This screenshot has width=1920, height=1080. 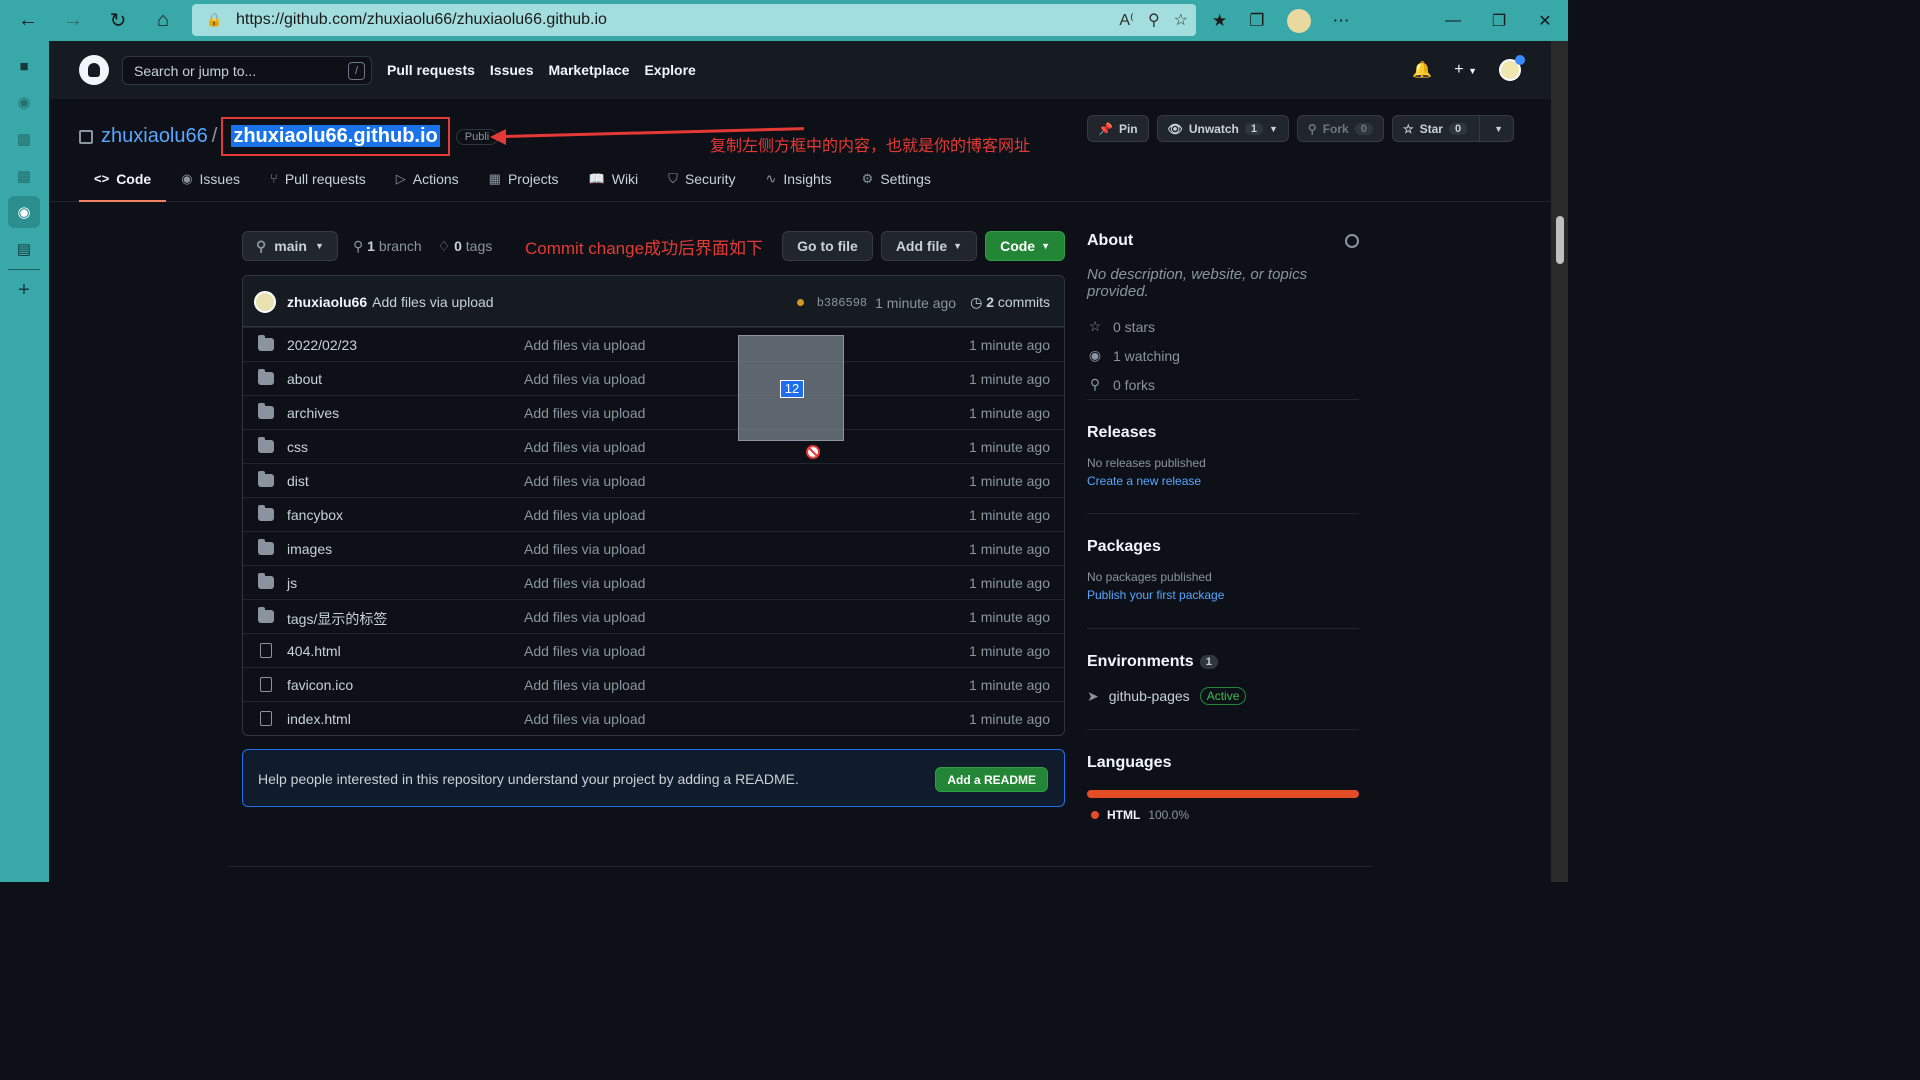 What do you see at coordinates (1352, 241) in the screenshot?
I see `gear-icon` at bounding box center [1352, 241].